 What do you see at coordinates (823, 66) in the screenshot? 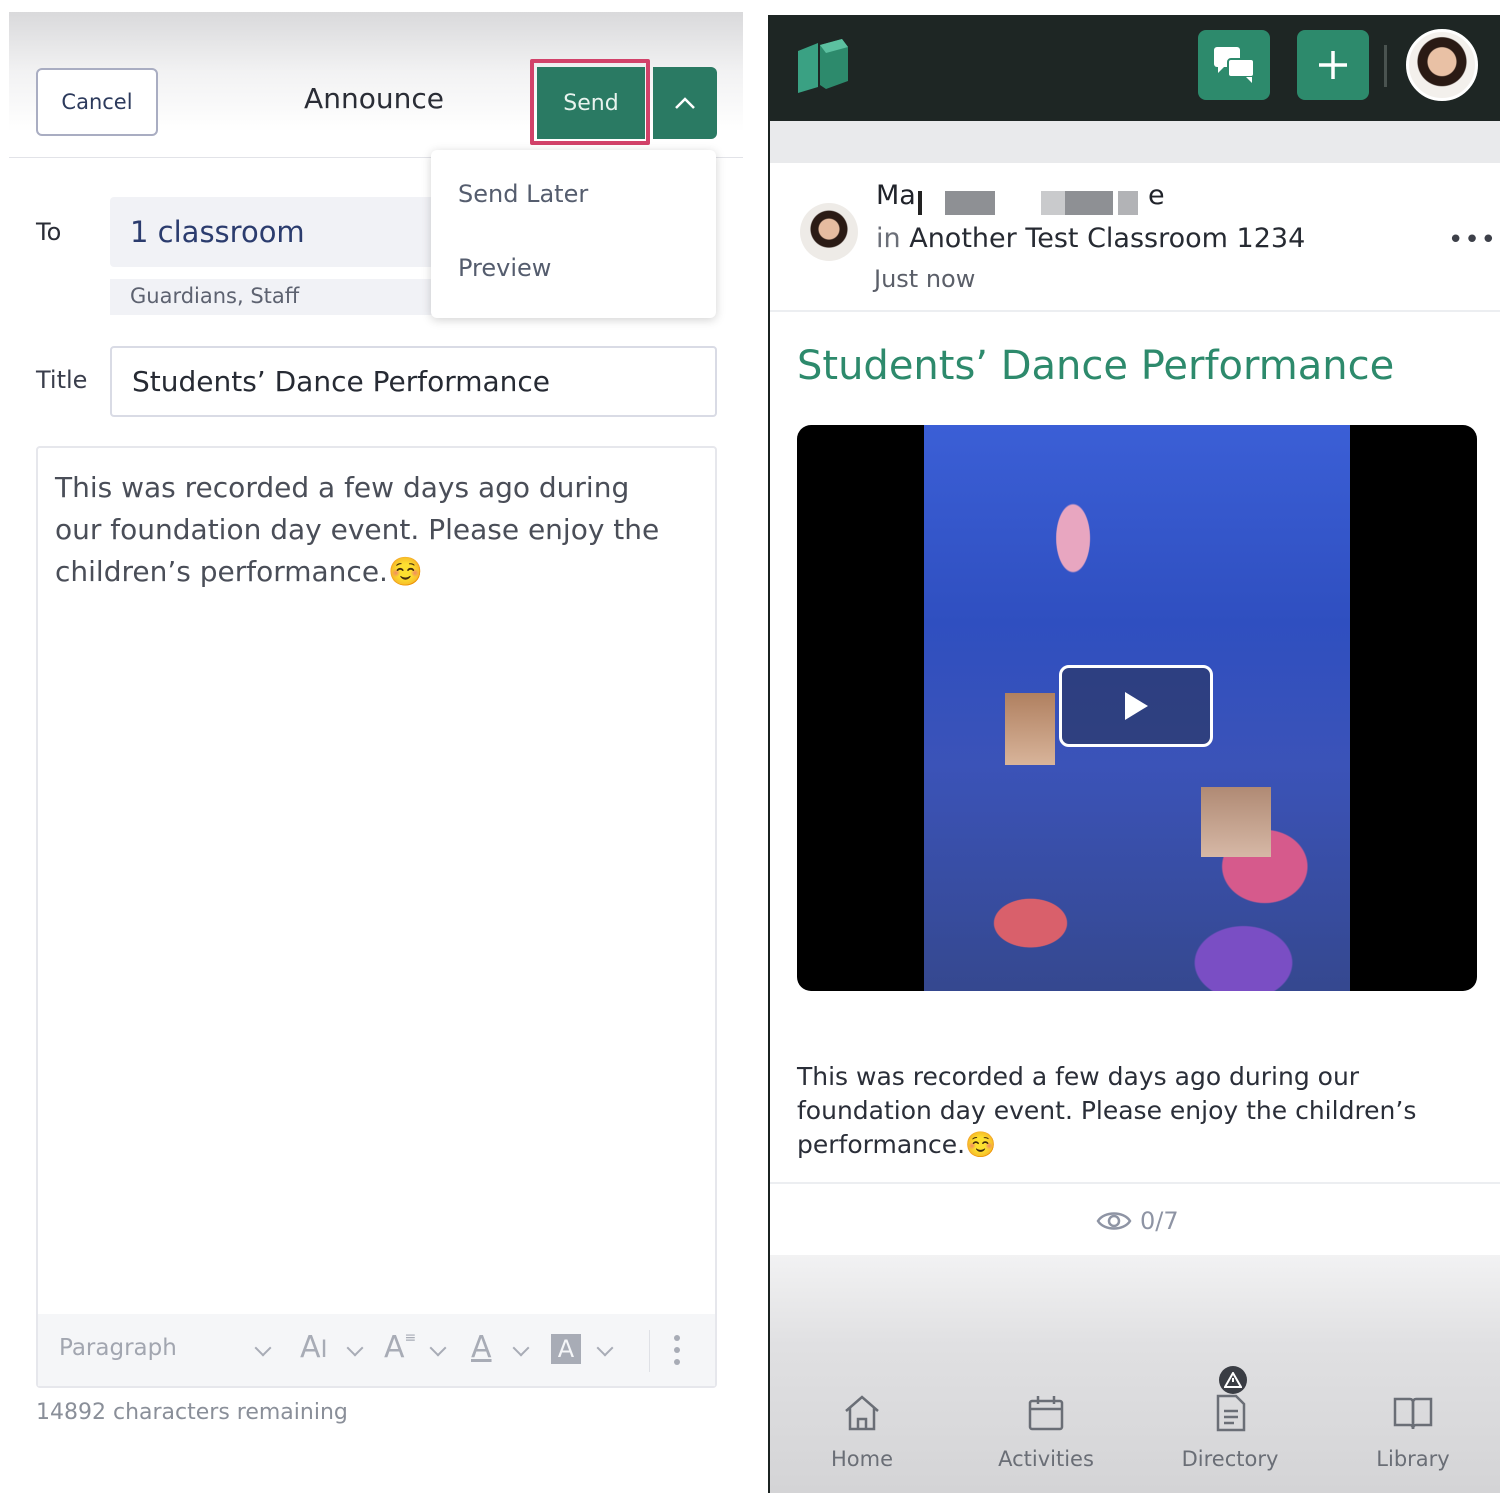
I see `app-logo-icon` at bounding box center [823, 66].